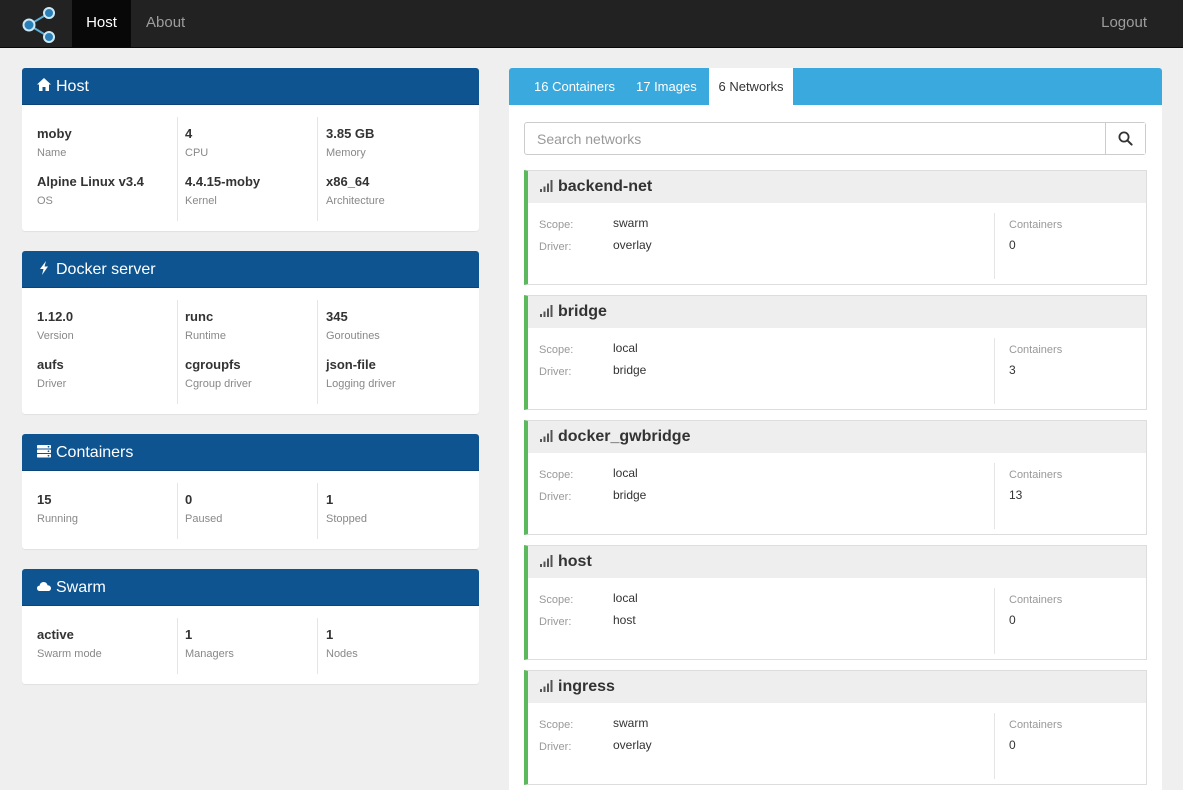  I want to click on network-name: bridge, so click(582, 311).